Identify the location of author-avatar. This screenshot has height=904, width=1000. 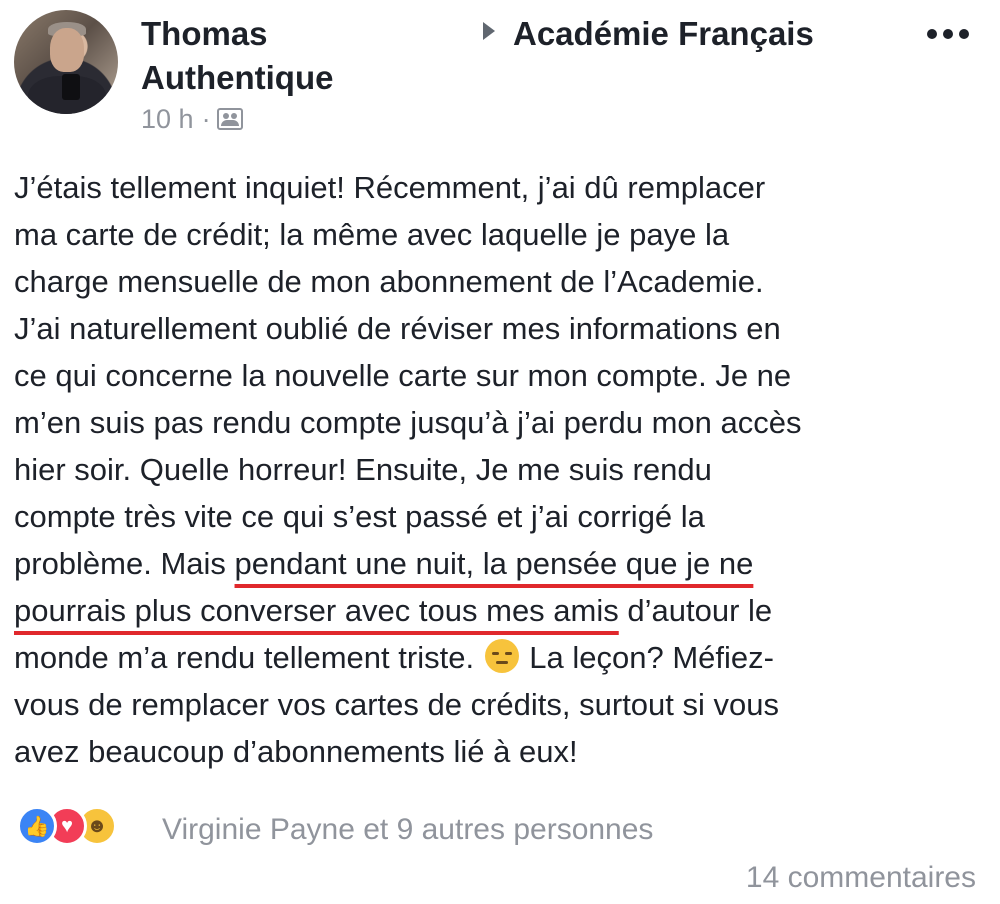
(66, 62).